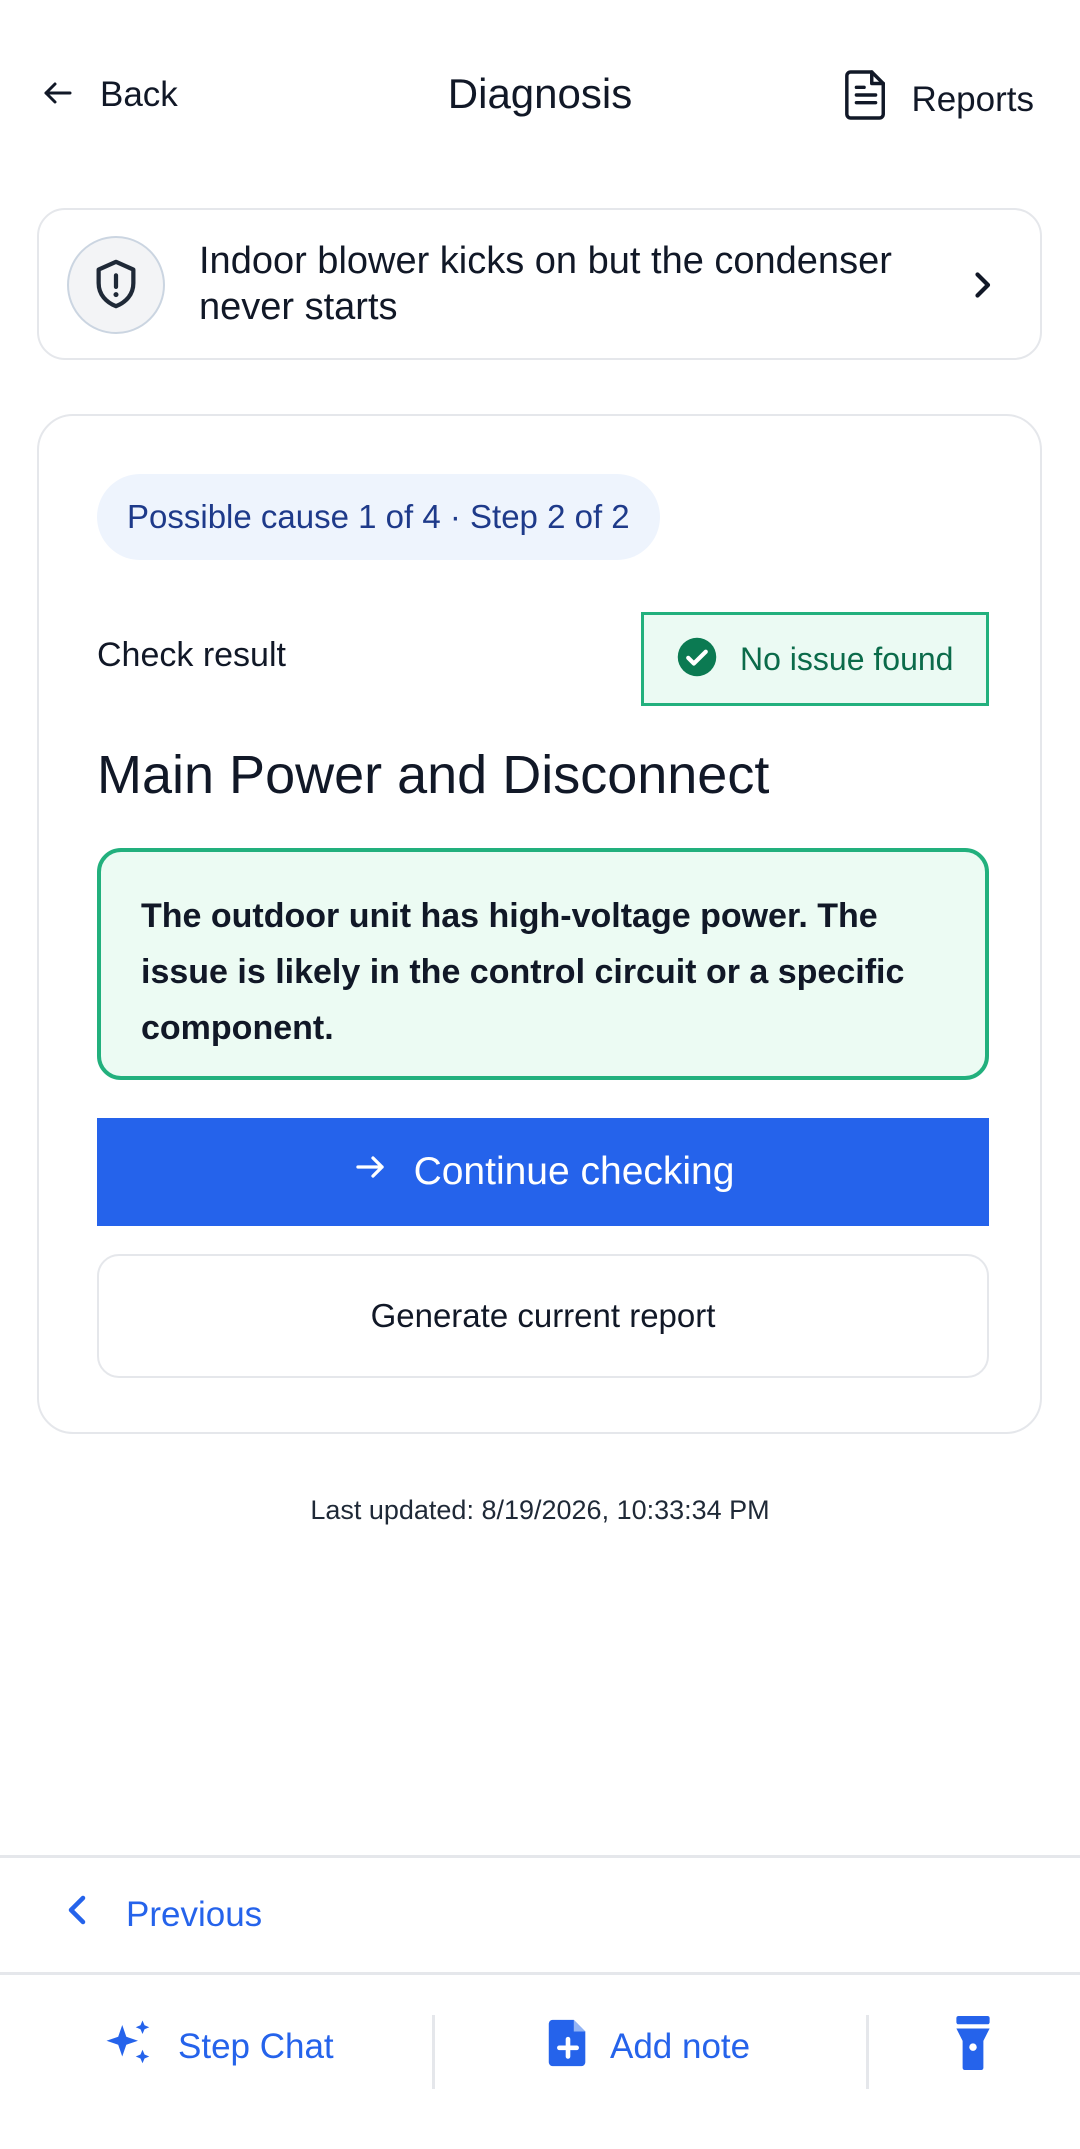  Describe the element at coordinates (370, 1172) in the screenshot. I see `arrow-right-icon` at that location.